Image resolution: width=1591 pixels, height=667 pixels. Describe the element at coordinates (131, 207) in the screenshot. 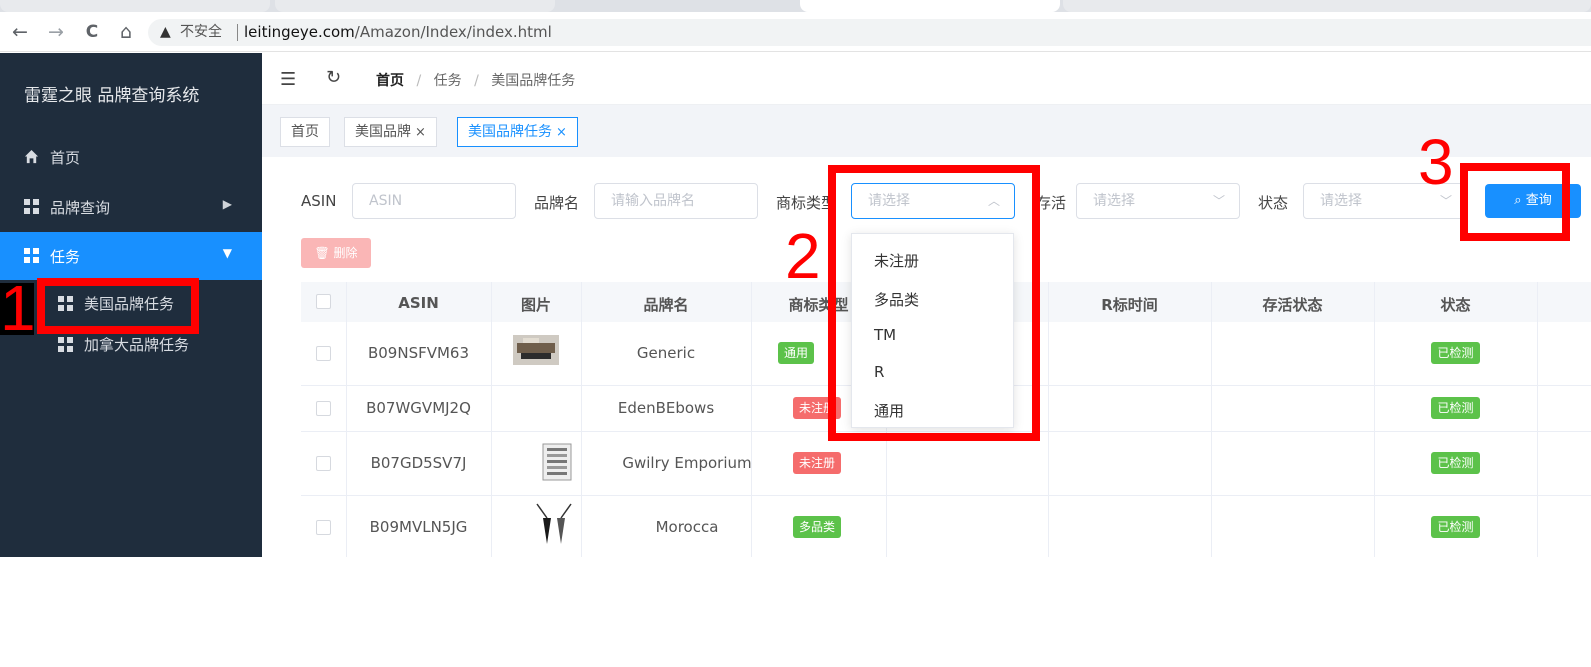

I see `sidebar-item-brand-query: 品牌查询 ▶` at that location.